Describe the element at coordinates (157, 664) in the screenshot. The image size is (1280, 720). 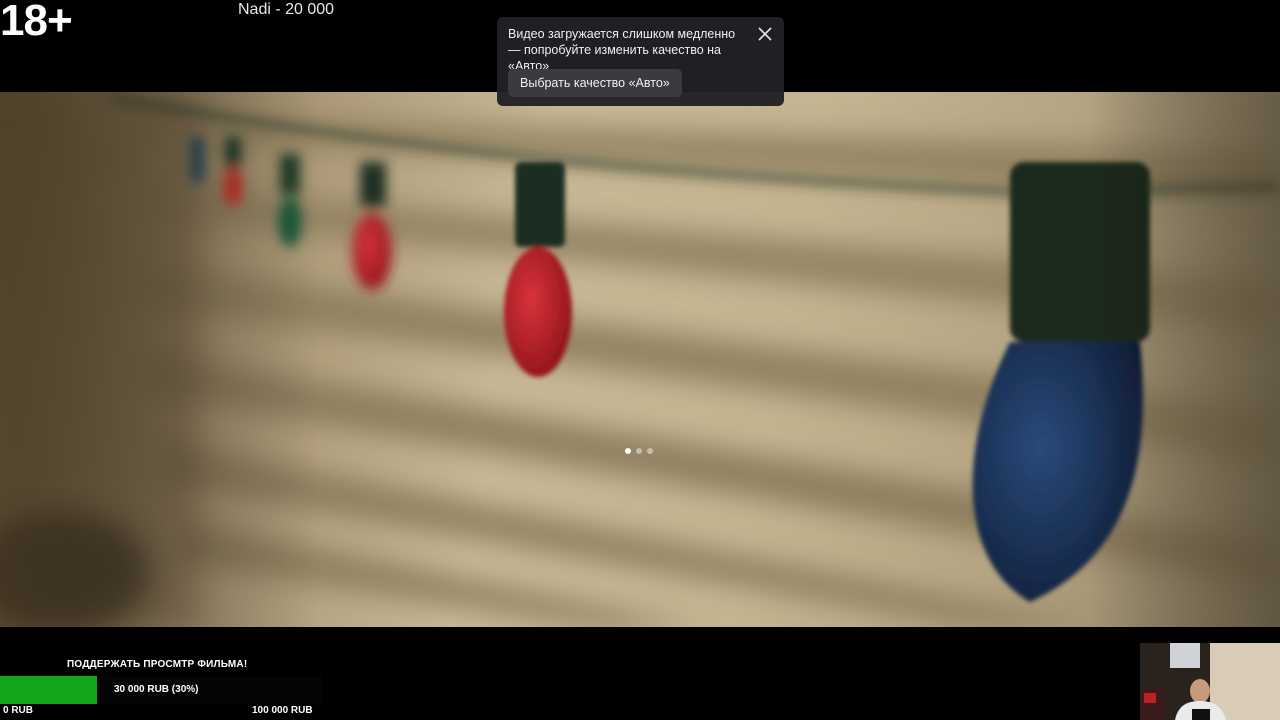
I see `donation-goal-title: ПОДДЕРЖАТЬ ПРОСМТР ФИЛЬМА!` at that location.